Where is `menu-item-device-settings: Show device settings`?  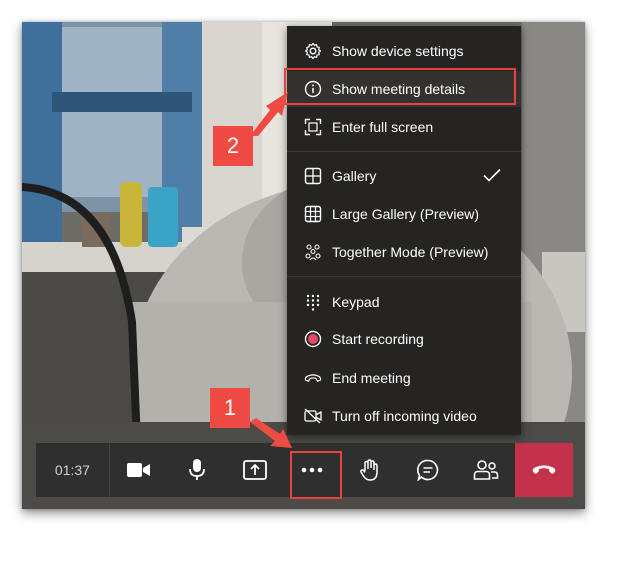 menu-item-device-settings: Show device settings is located at coordinates (404, 51).